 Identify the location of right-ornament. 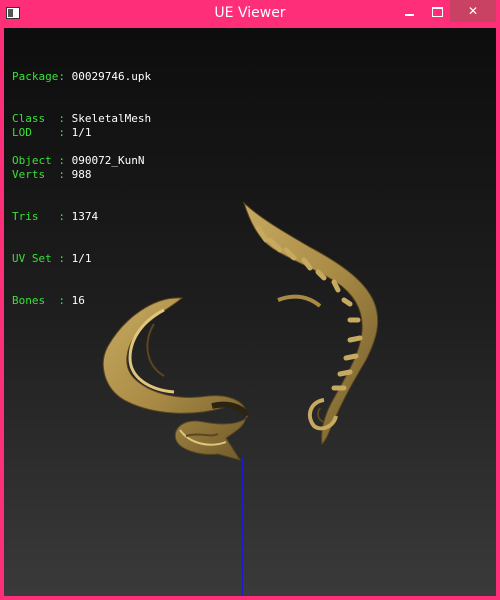
(310, 323).